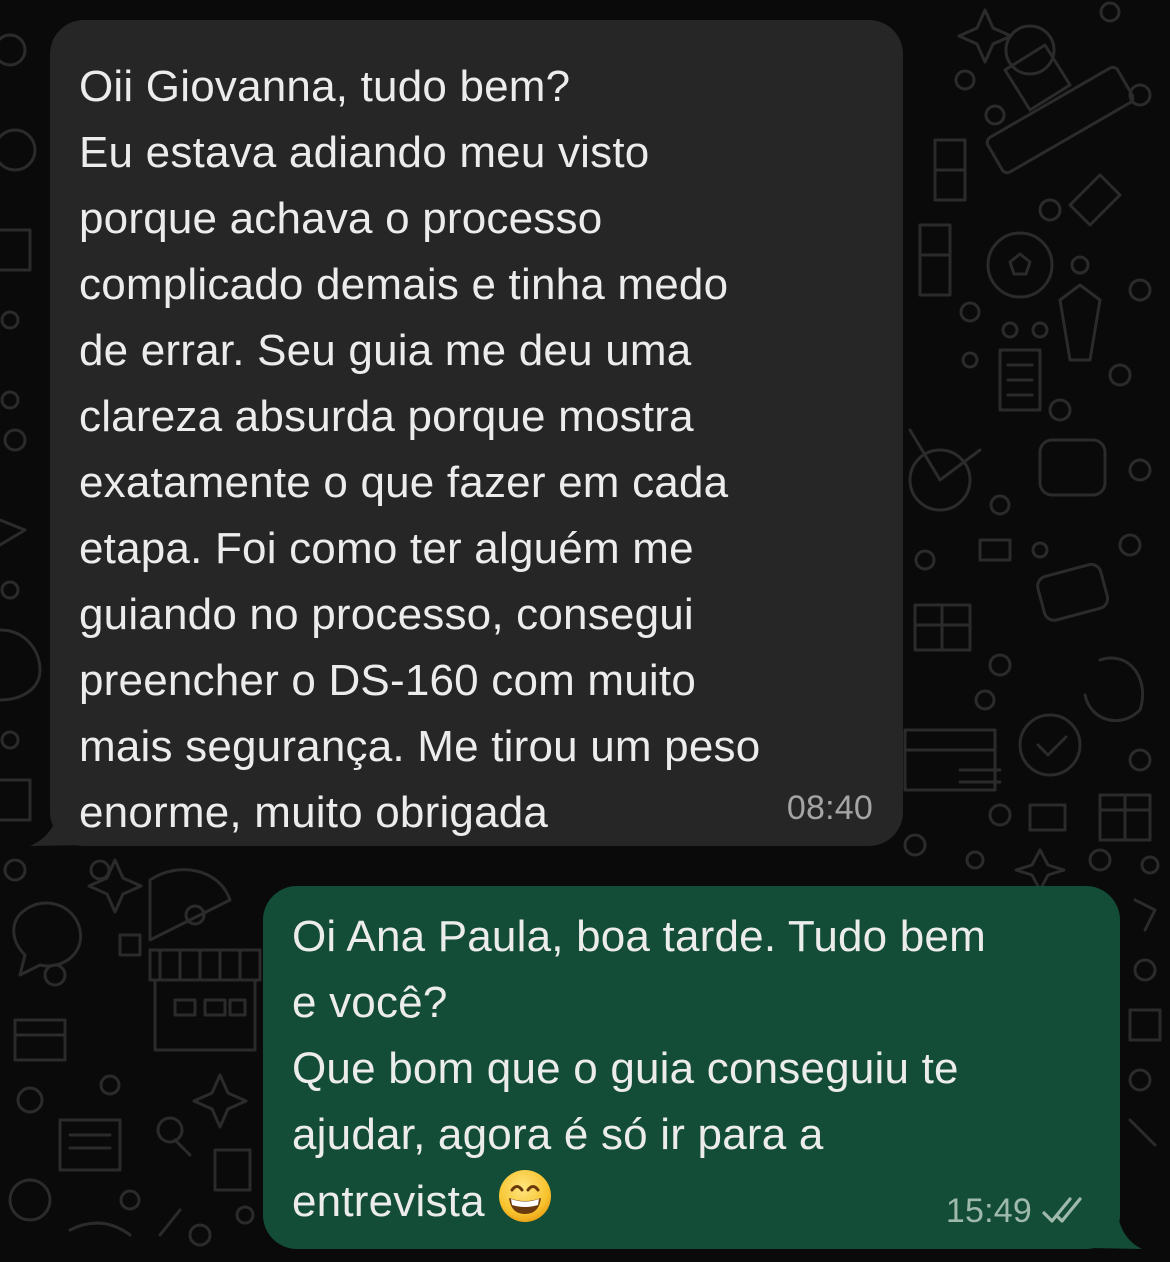 The width and height of the screenshot is (1170, 1262). I want to click on grinning-face-emoji-icon, so click(525, 1196).